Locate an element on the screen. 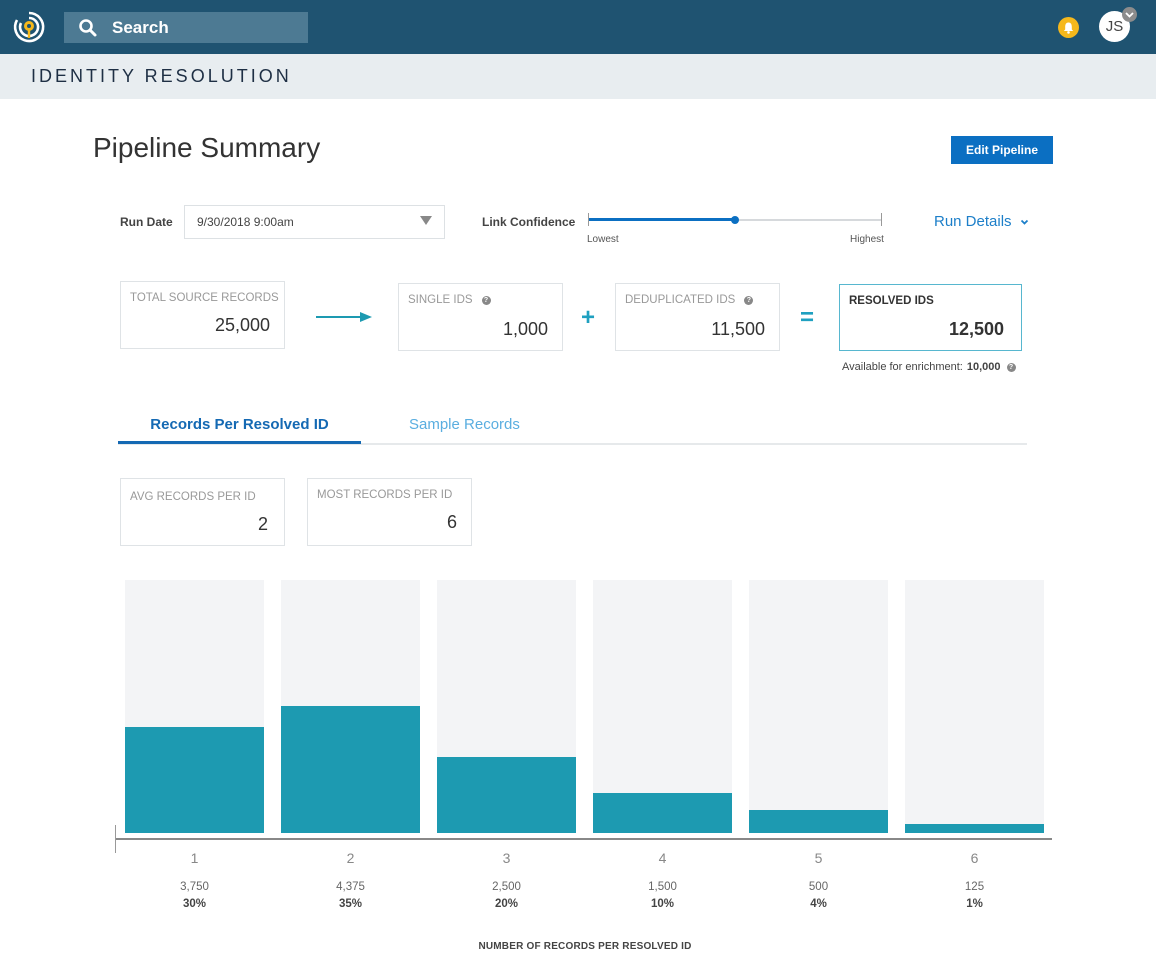 Image resolution: width=1156 pixels, height=979 pixels. x-tick-label: 6 is located at coordinates (974, 858).